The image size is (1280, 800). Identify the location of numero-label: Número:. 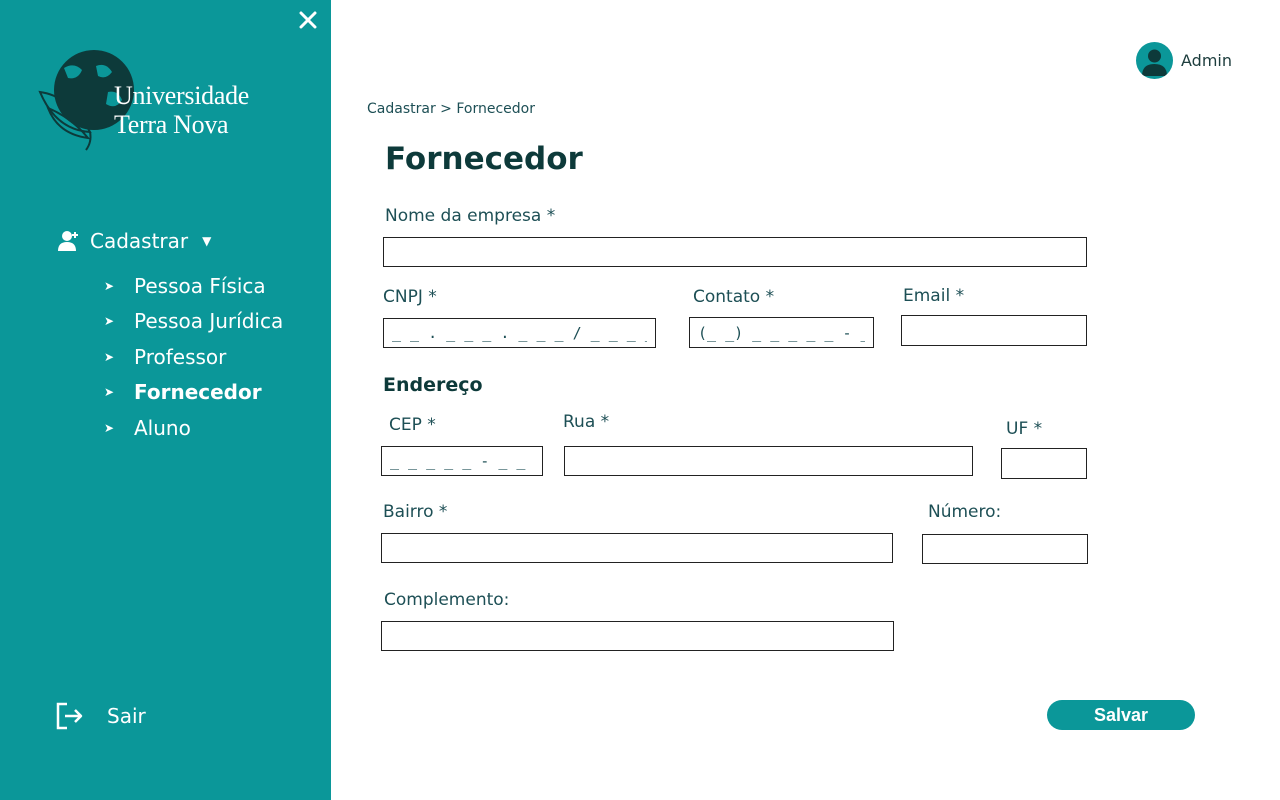
(965, 512).